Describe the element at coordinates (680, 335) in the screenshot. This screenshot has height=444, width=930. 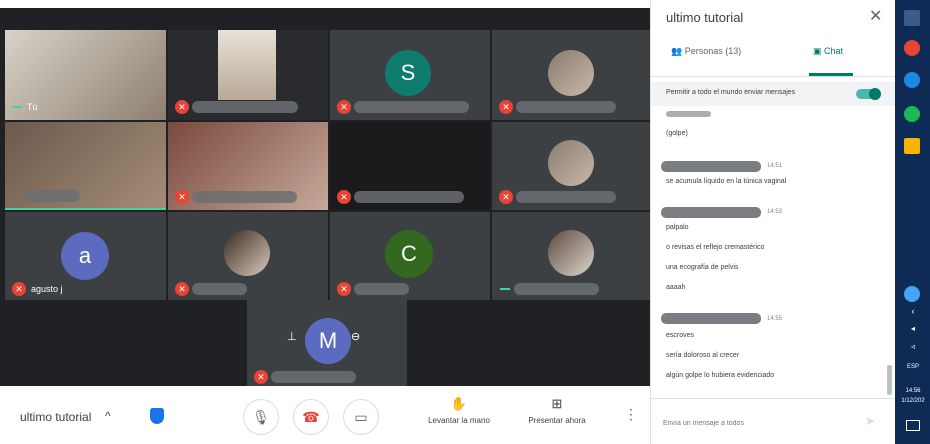
I see `chat-message: escroves` at that location.